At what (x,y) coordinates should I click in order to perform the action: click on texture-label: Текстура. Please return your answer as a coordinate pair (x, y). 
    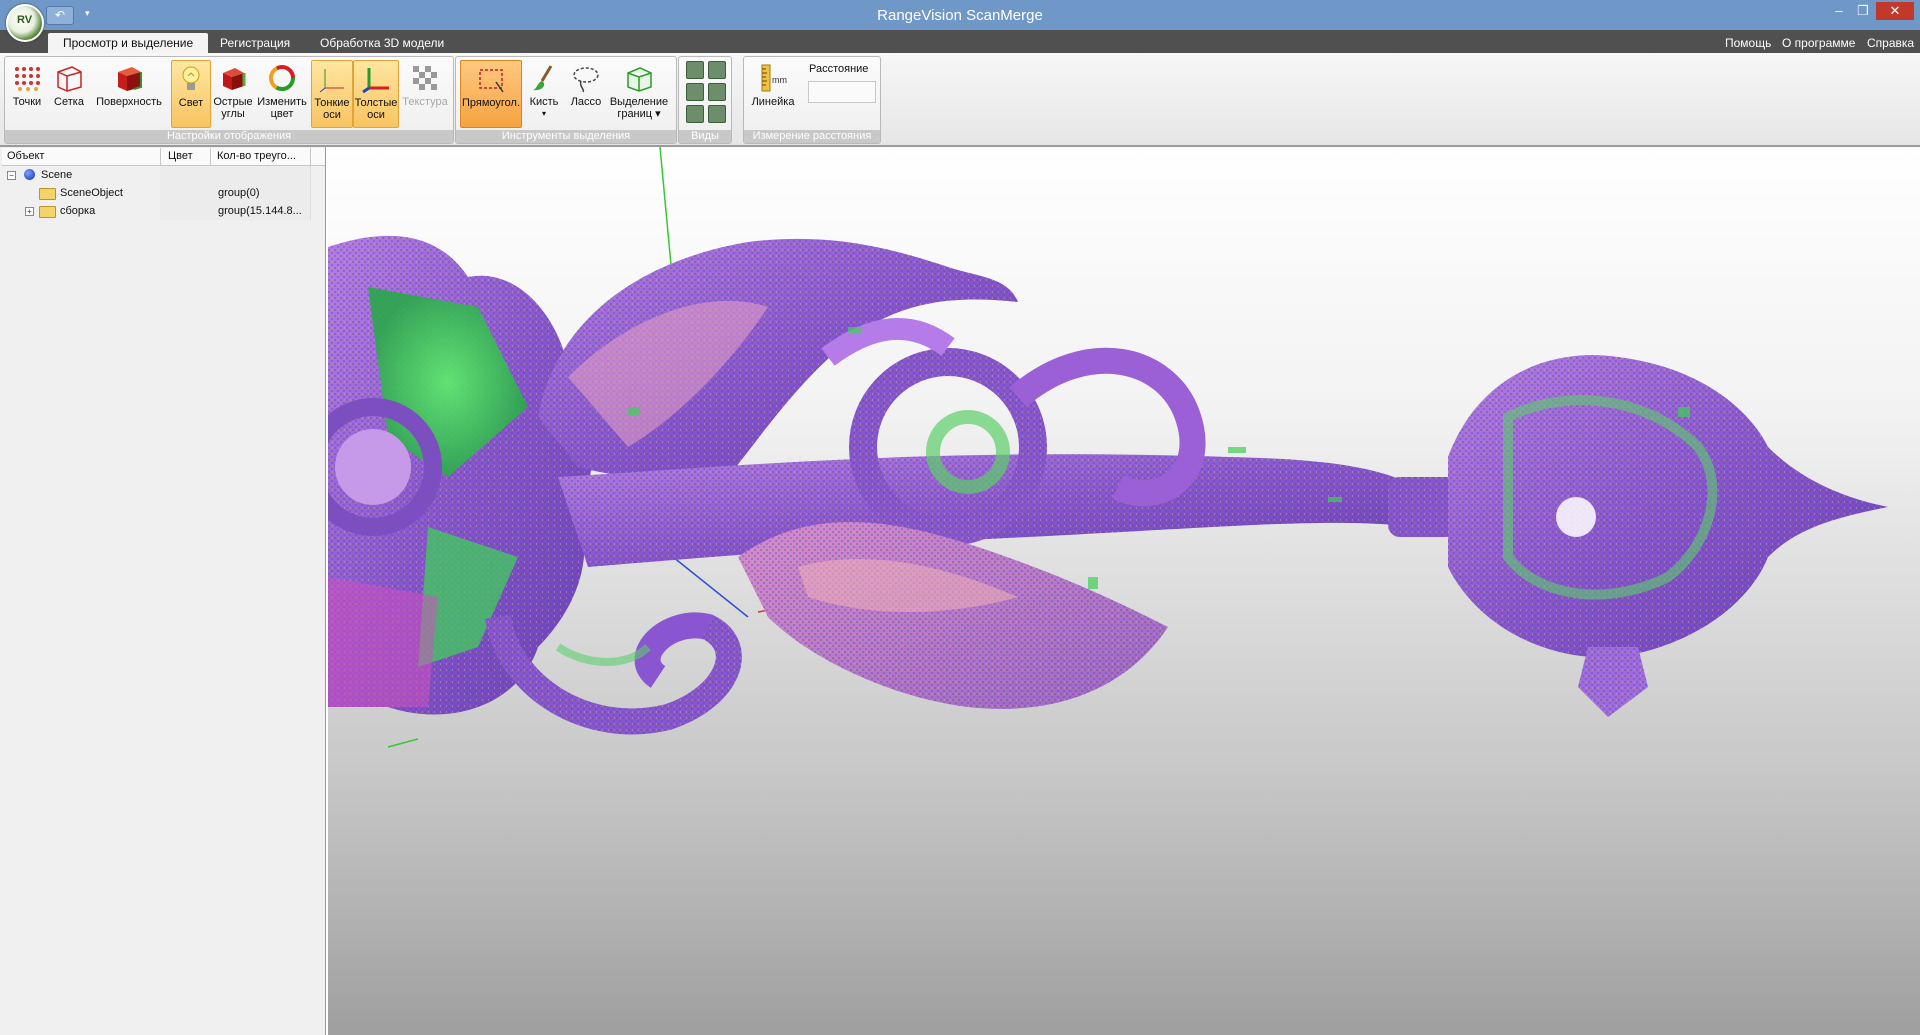
    Looking at the image, I should click on (425, 102).